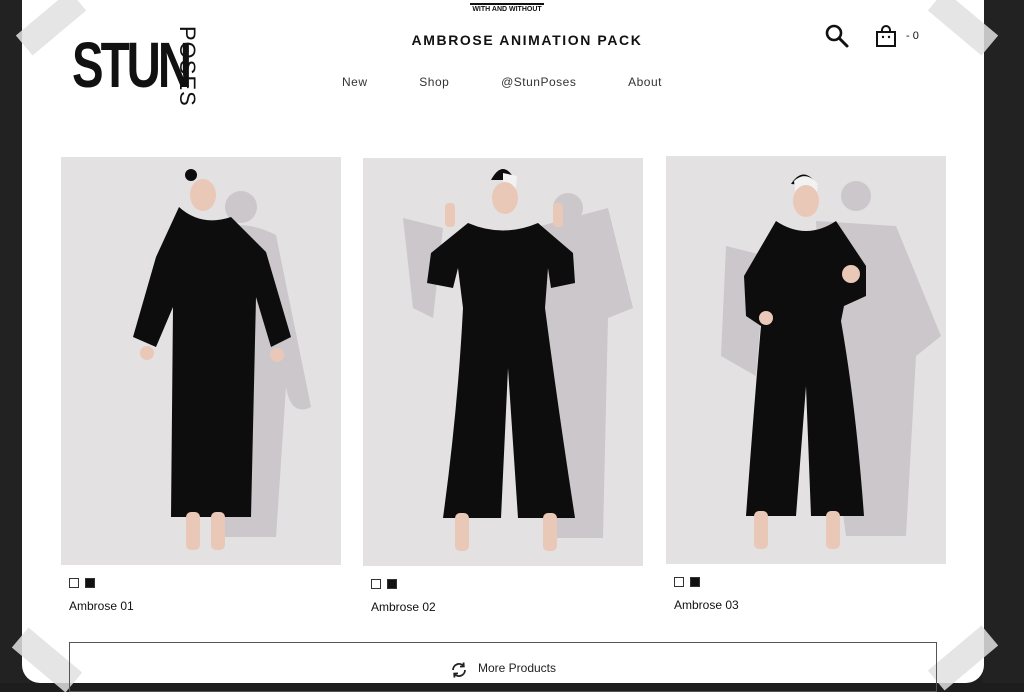 This screenshot has width=1024, height=692. I want to click on promo-banner: WITH AND WITHOUT, so click(507, 6).